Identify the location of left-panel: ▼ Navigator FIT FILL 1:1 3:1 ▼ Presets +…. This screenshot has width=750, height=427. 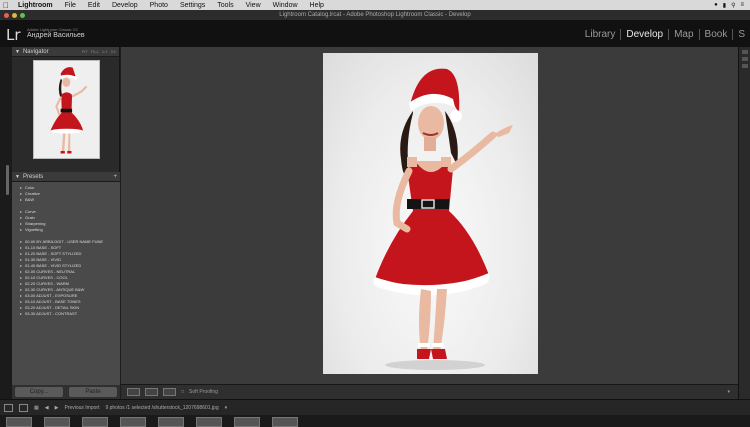
(66, 223).